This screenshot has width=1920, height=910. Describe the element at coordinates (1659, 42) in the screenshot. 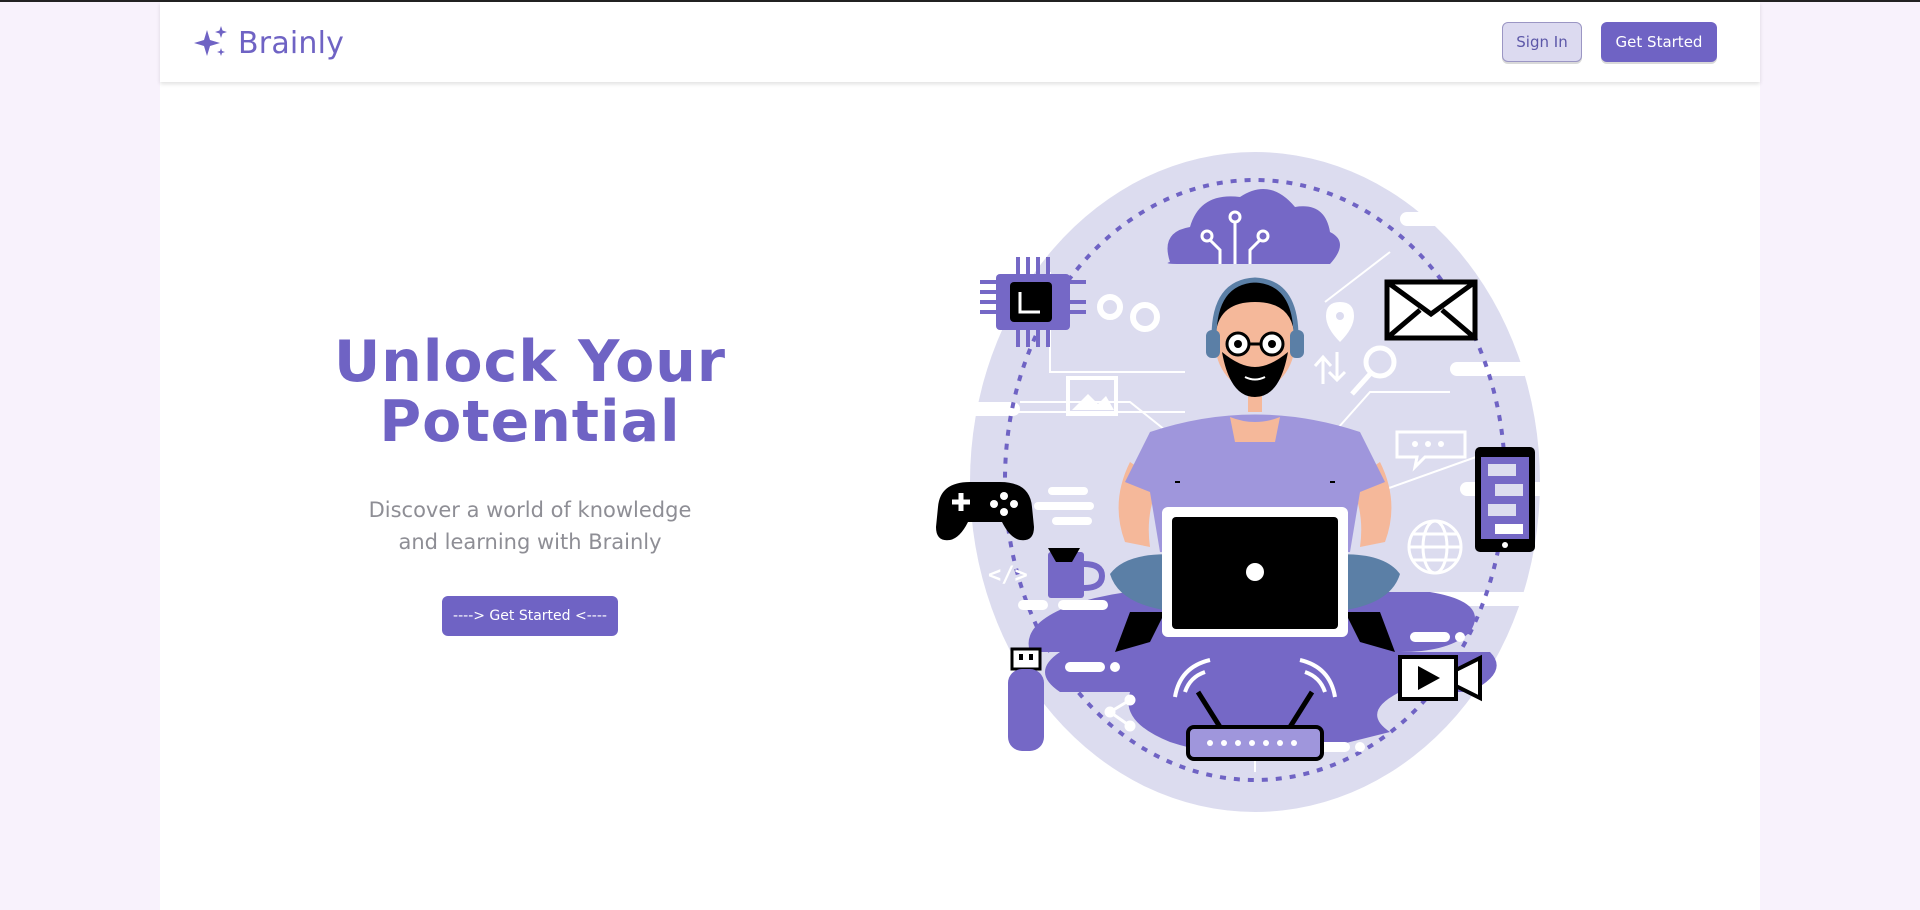

I see `get-started-button: Get Started` at that location.